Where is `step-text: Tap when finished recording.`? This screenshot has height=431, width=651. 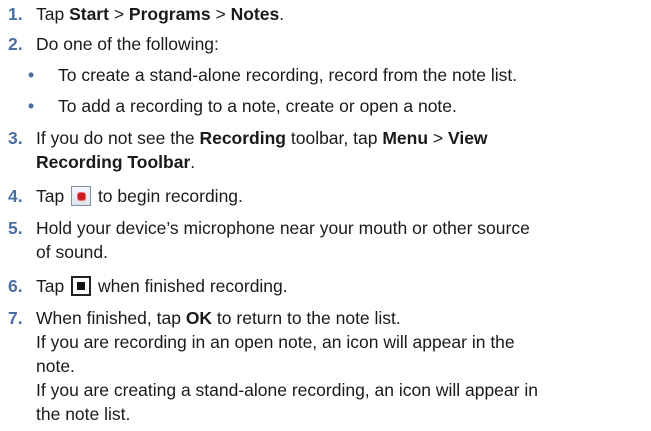
step-text: Tap when finished recording. is located at coordinates (162, 286).